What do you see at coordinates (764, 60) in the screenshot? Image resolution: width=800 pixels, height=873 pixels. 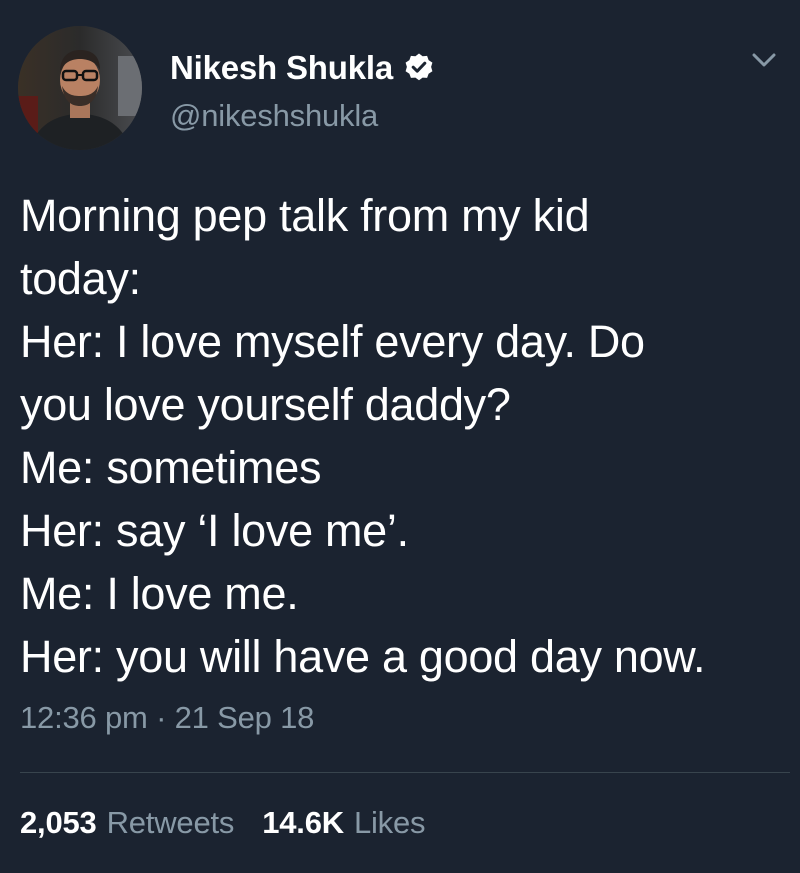 I see `chevron-down-icon` at bounding box center [764, 60].